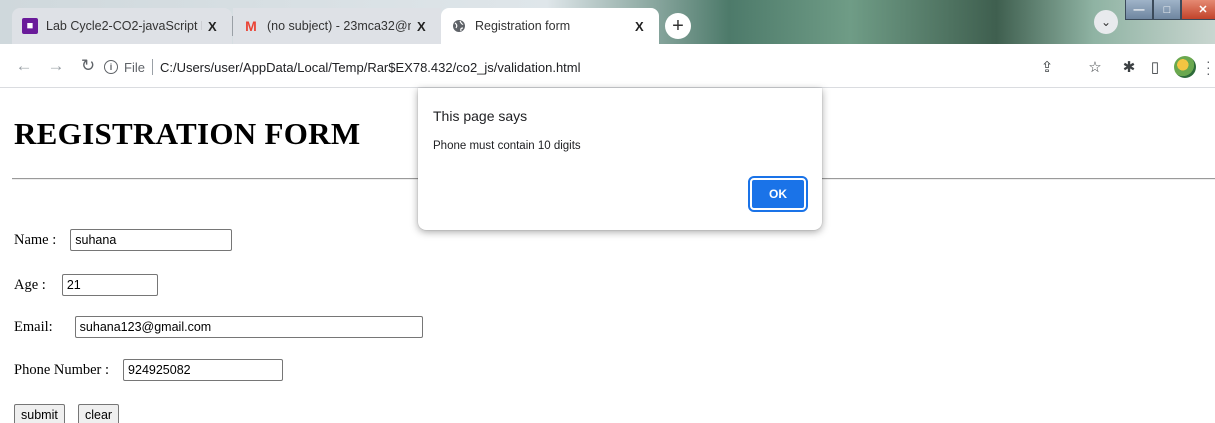 The image size is (1215, 423). Describe the element at coordinates (523, 26) in the screenshot. I see `tab-title: Registration form` at that location.